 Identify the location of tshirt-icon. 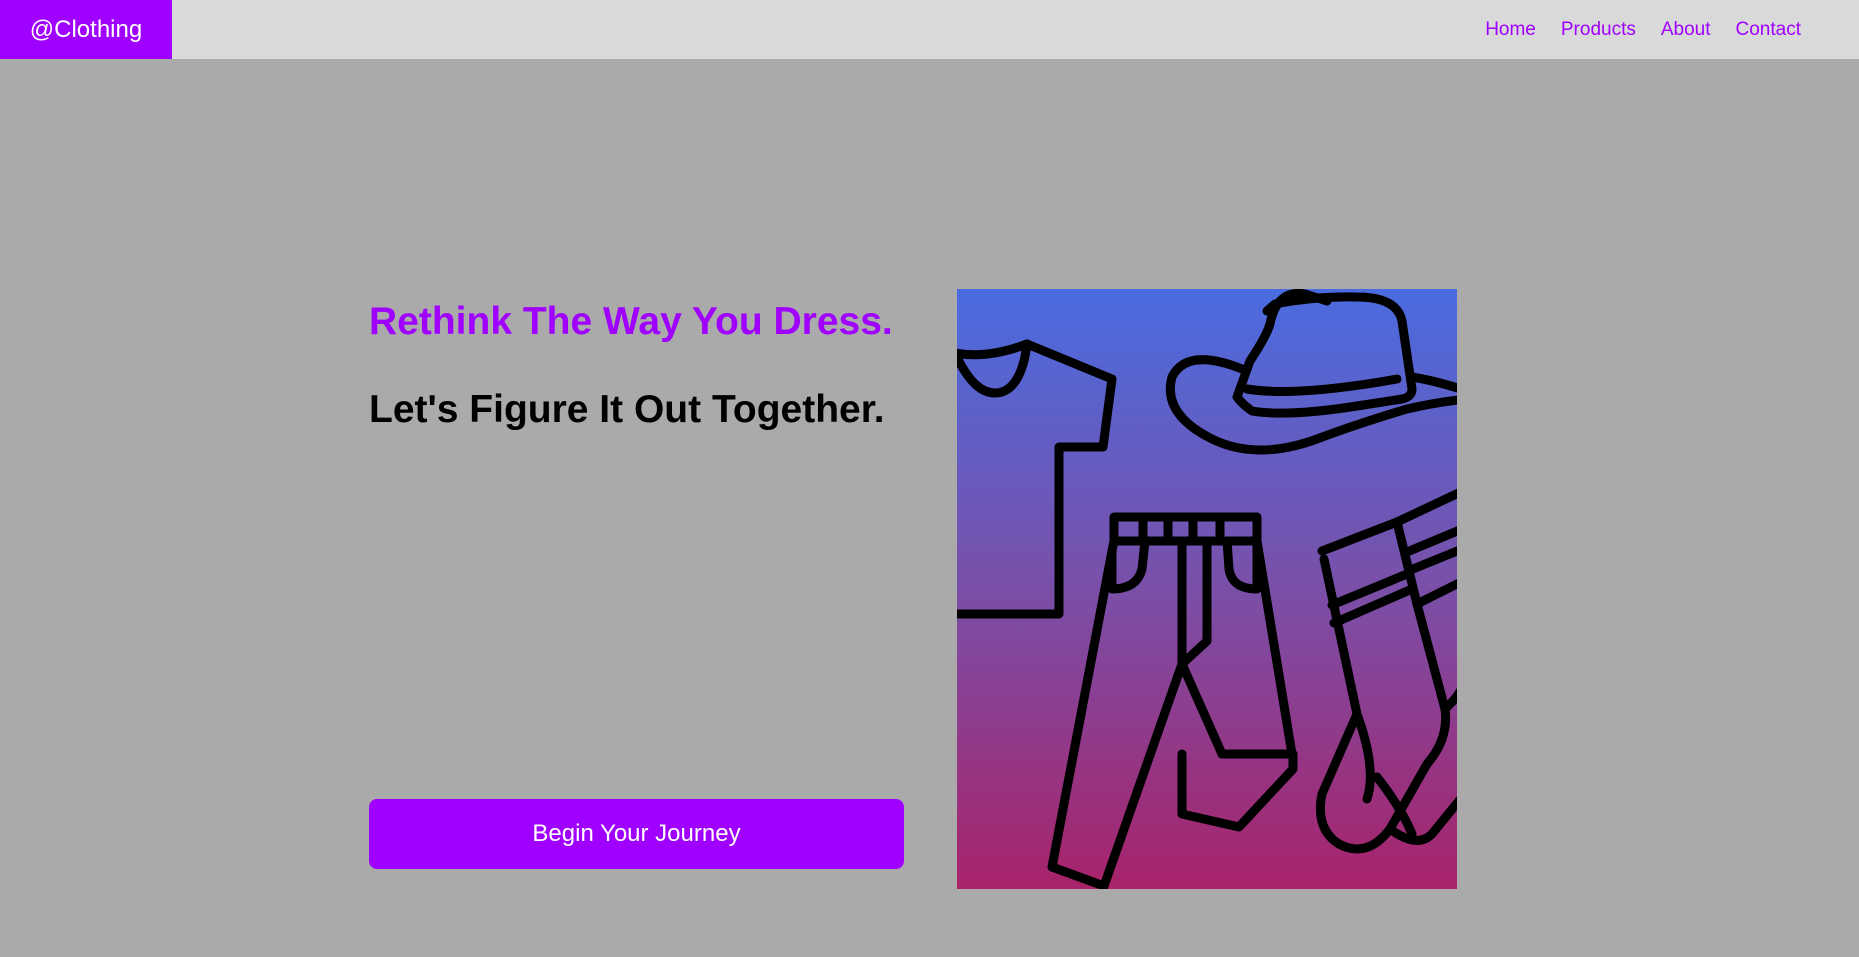
(1037, 479).